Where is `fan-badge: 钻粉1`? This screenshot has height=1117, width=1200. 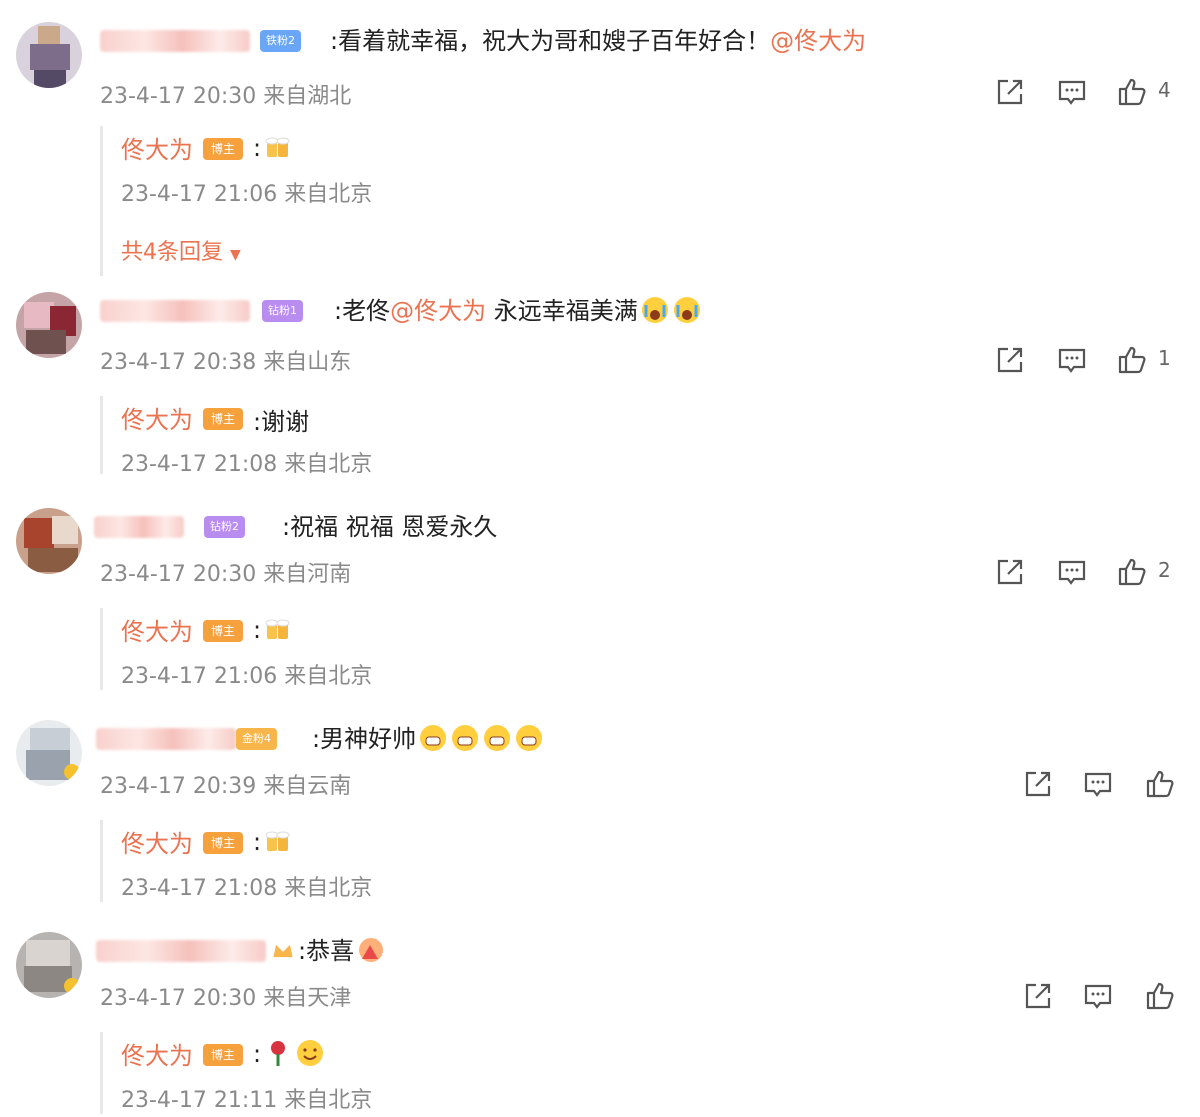 fan-badge: 钻粉1 is located at coordinates (282, 311).